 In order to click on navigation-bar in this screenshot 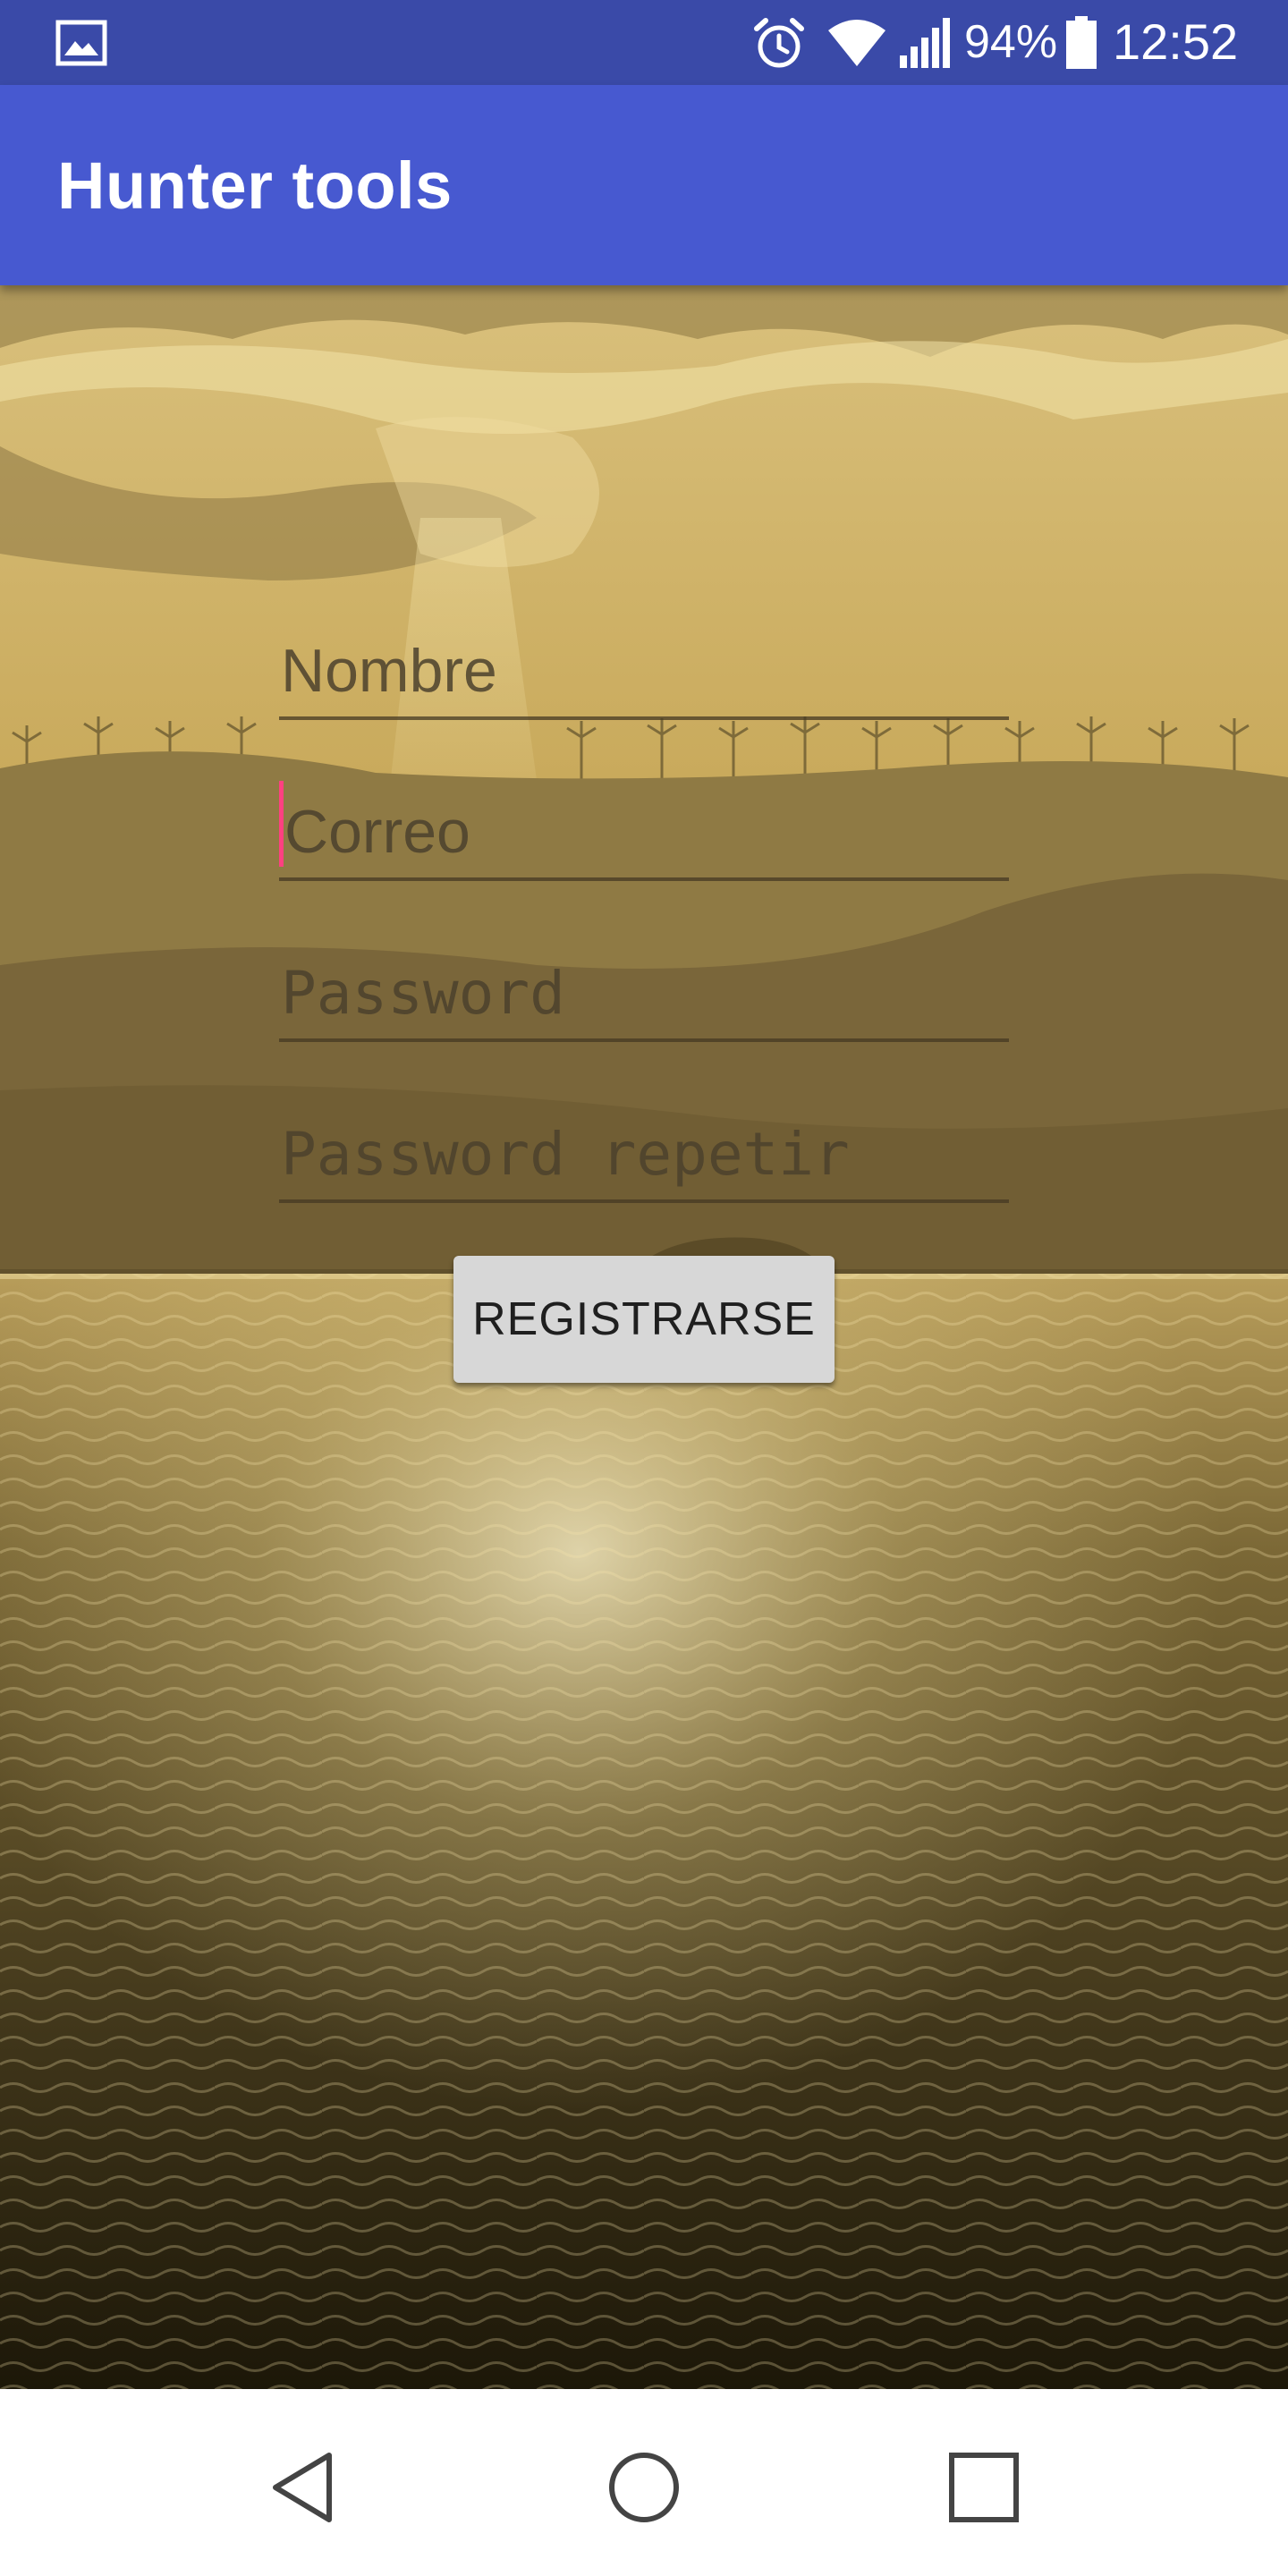, I will do `click(644, 2482)`.